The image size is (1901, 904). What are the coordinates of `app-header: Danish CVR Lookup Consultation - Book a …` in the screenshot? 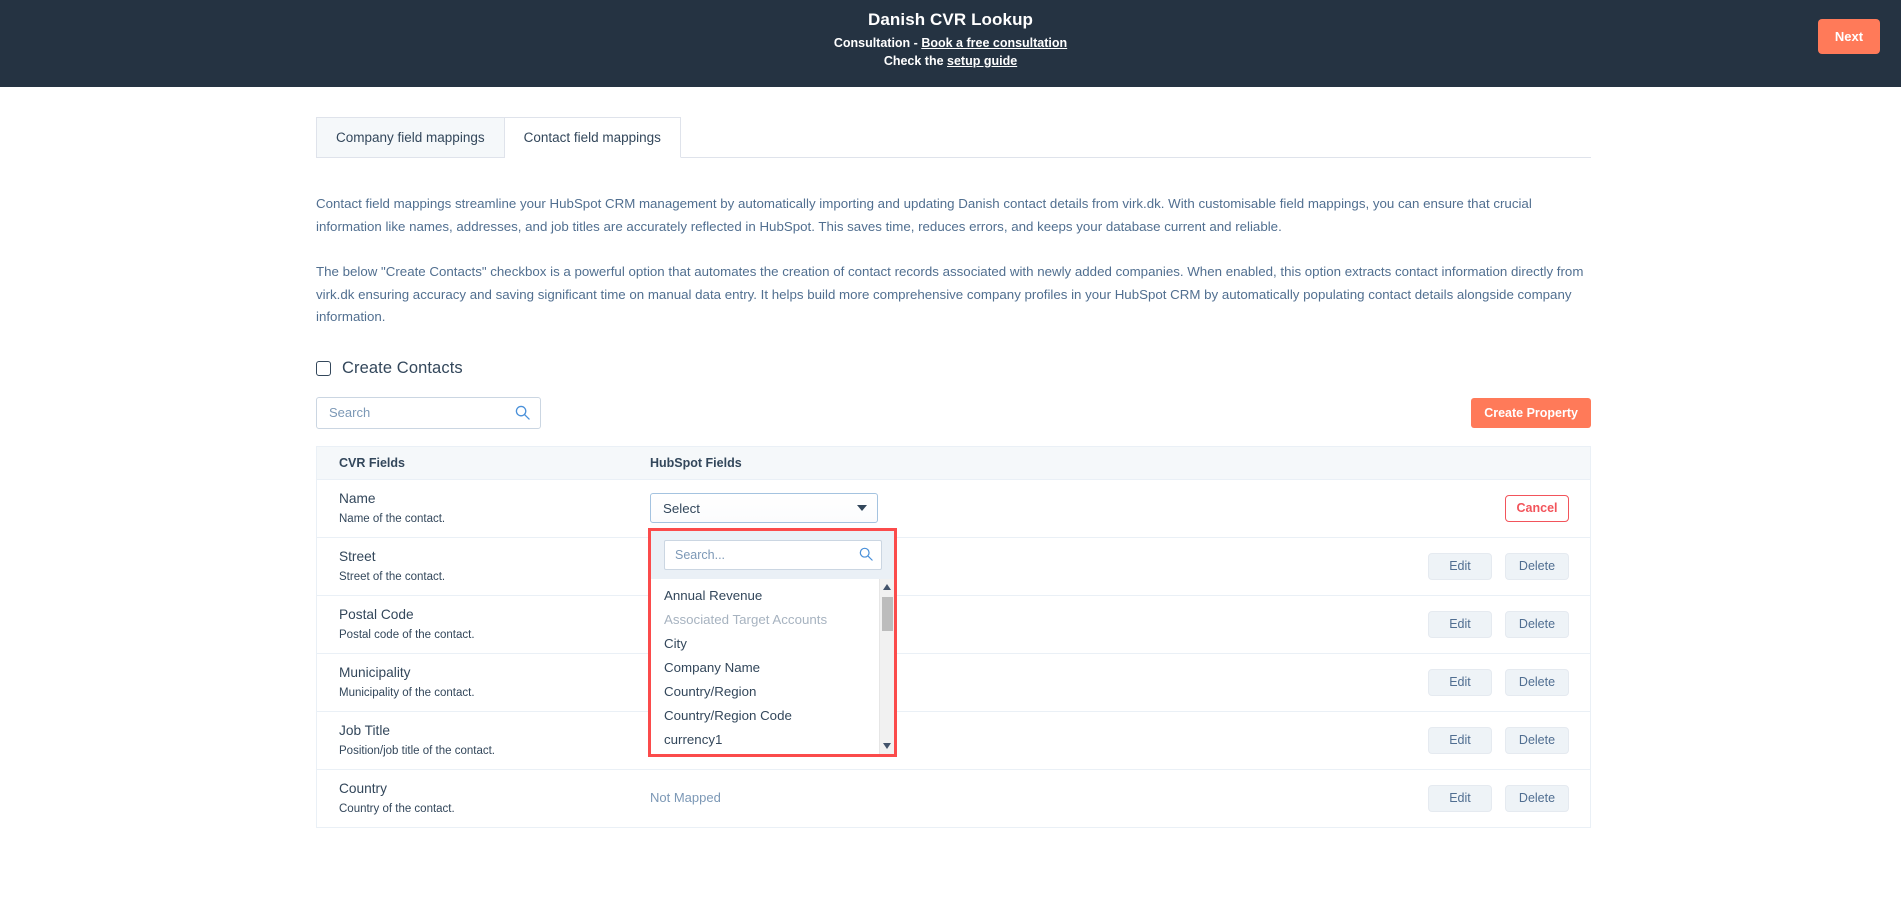 It's located at (950, 43).